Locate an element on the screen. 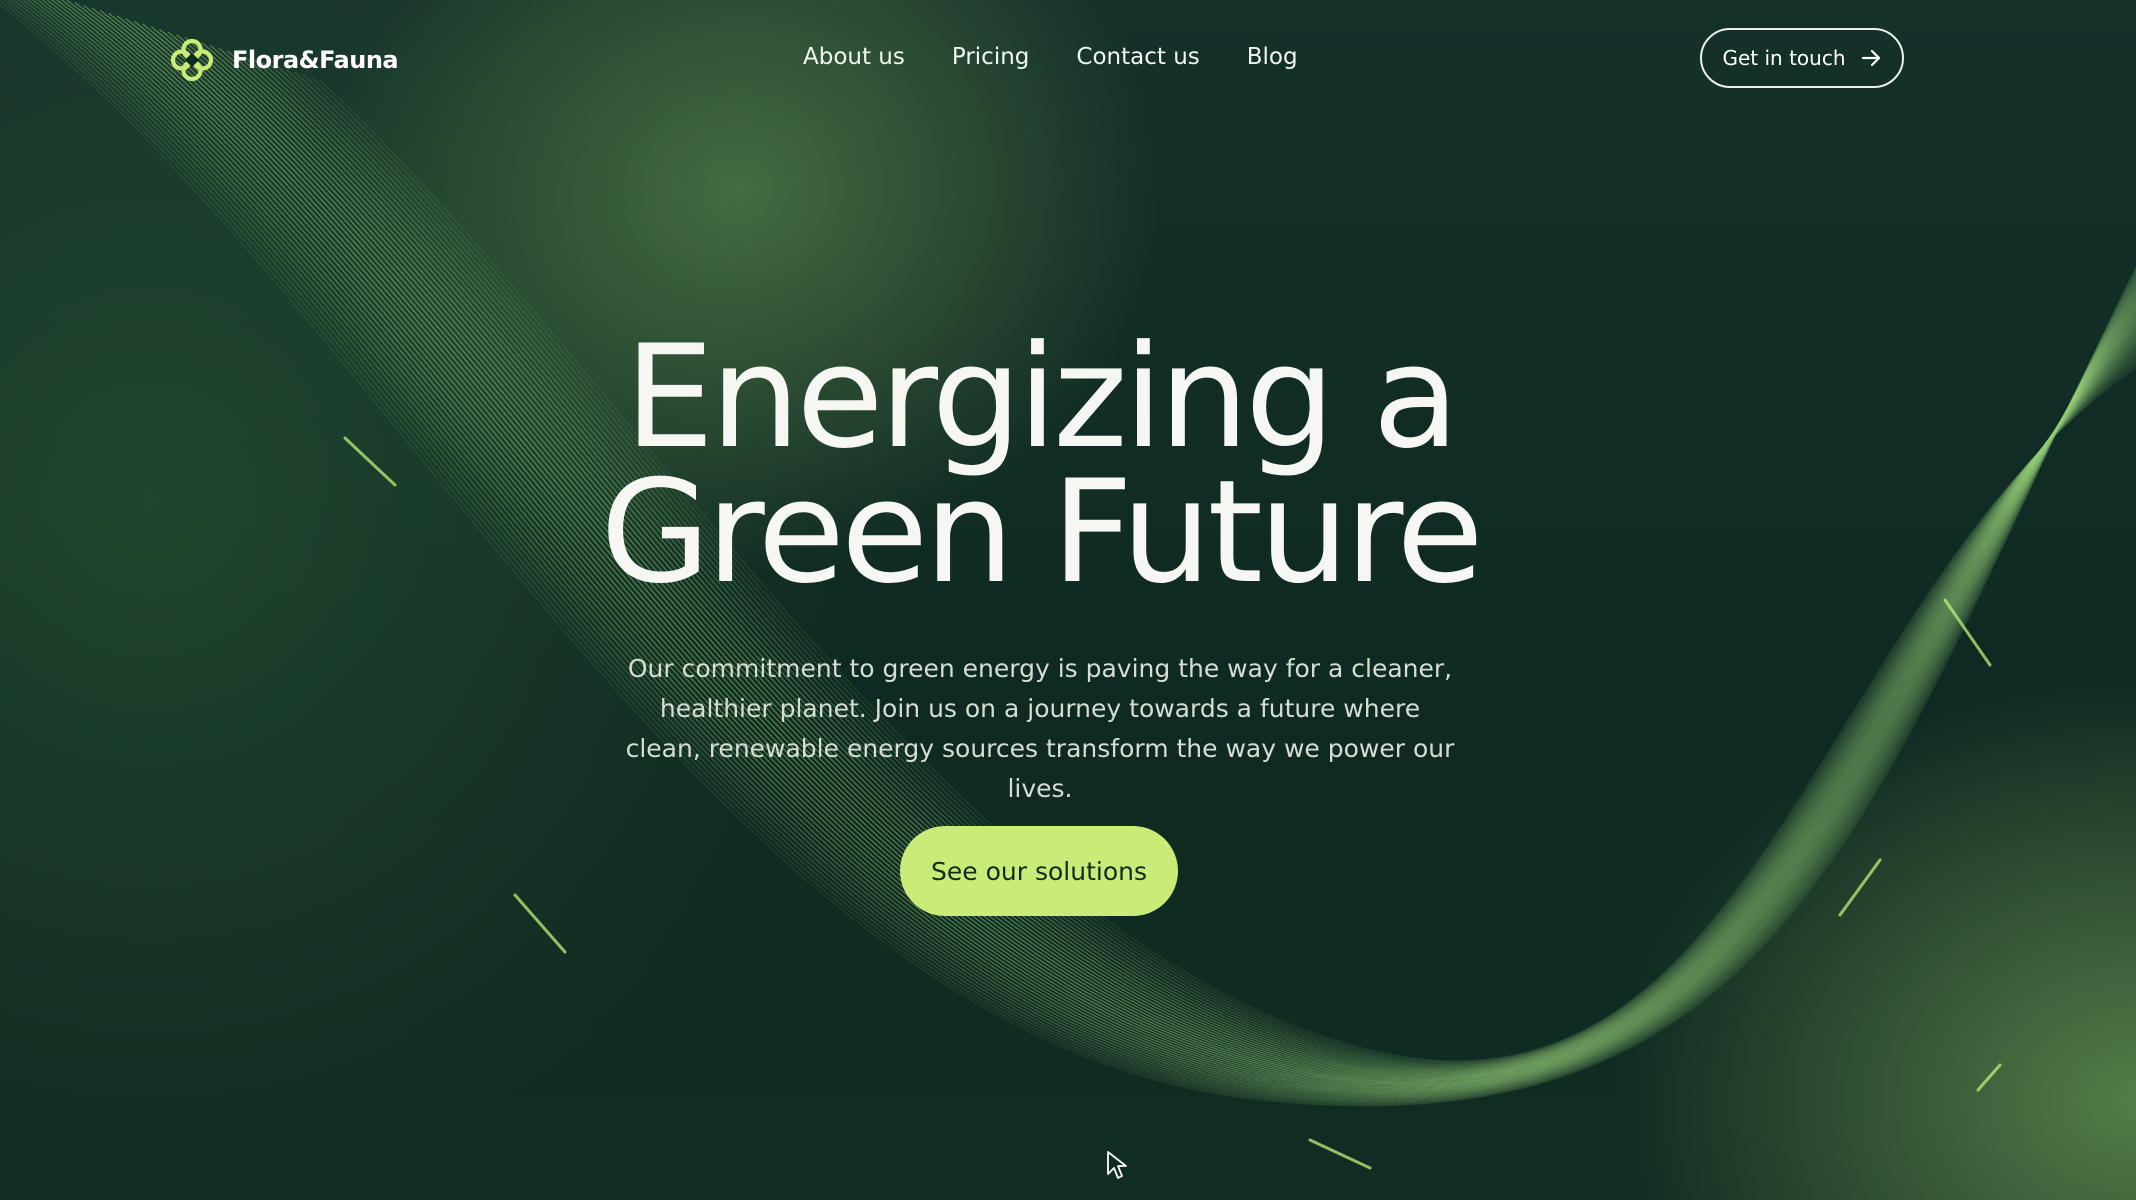 The width and height of the screenshot is (2136, 1200). get-in-touch-label: Get in touch is located at coordinates (1784, 58).